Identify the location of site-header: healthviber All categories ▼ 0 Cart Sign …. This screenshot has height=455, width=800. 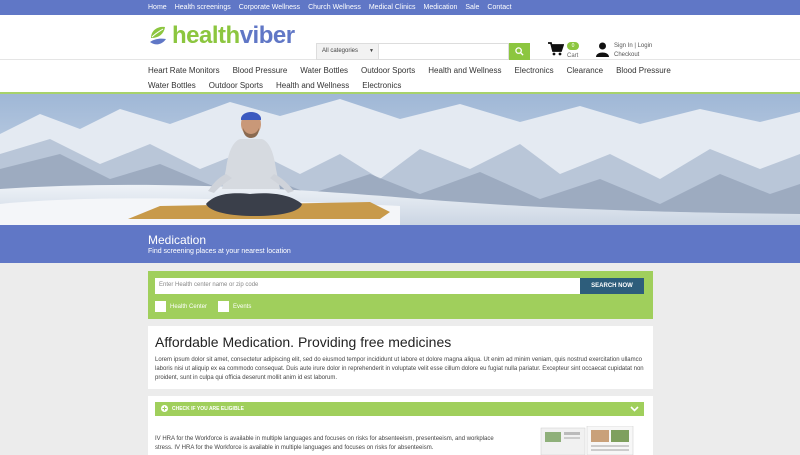
(400, 37).